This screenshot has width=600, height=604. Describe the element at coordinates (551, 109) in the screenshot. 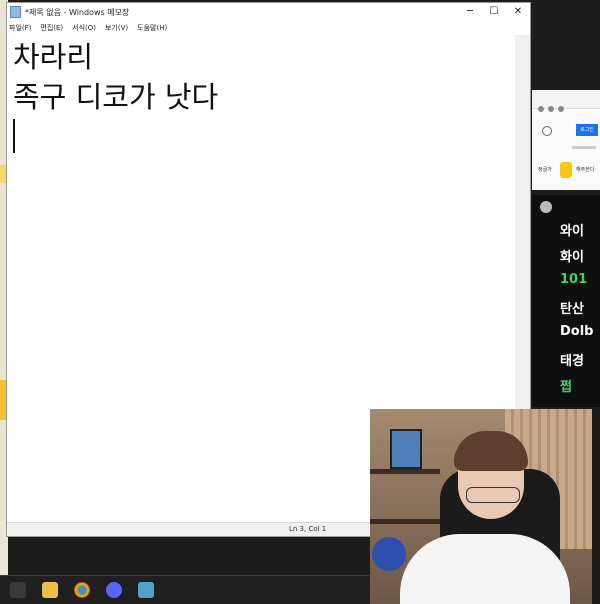

I see `forward-icon` at that location.